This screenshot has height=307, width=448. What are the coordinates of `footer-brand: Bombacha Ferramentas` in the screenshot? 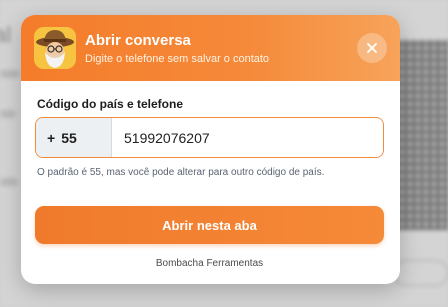 It's located at (209, 263).